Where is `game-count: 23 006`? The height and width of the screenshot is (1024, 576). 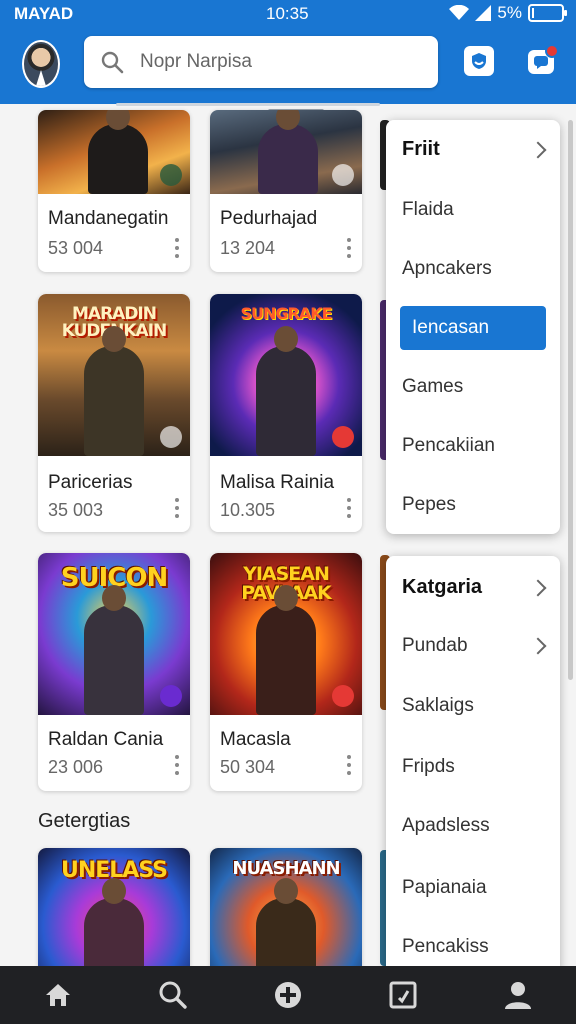 game-count: 23 006 is located at coordinates (76, 767).